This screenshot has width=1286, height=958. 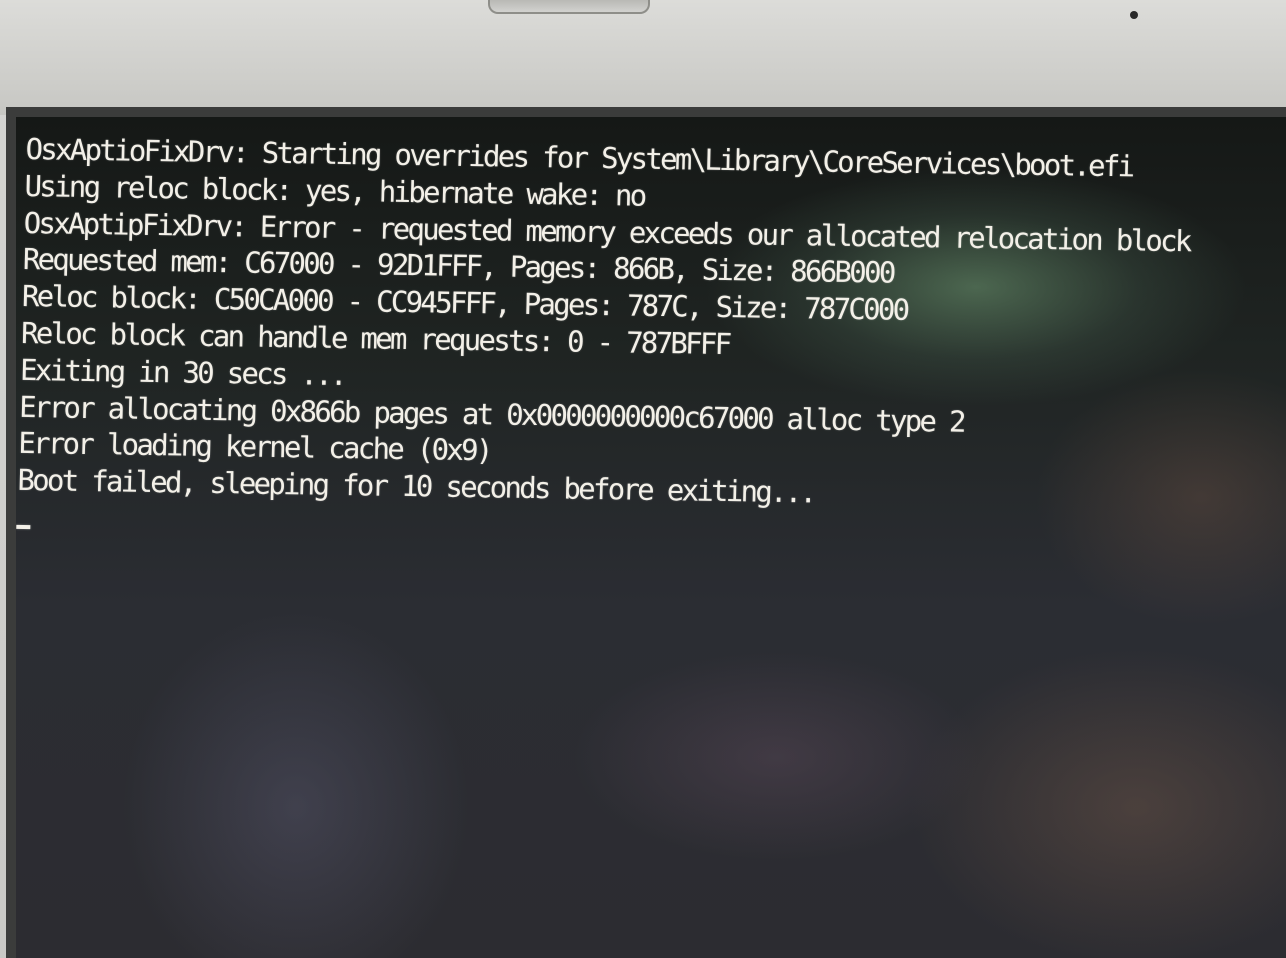 What do you see at coordinates (569, 7) in the screenshot?
I see `bezel-tab` at bounding box center [569, 7].